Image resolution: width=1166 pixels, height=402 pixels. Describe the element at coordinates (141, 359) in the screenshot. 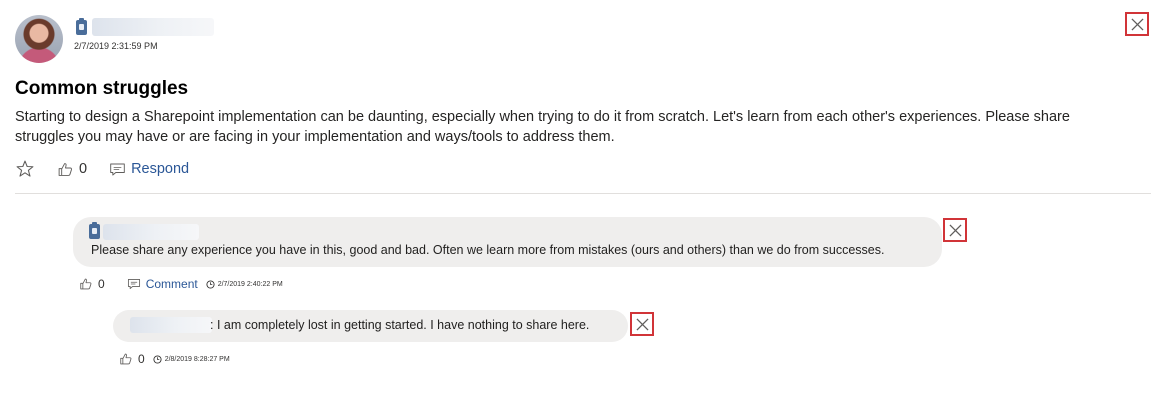

I see `reply-like-count: 0` at that location.